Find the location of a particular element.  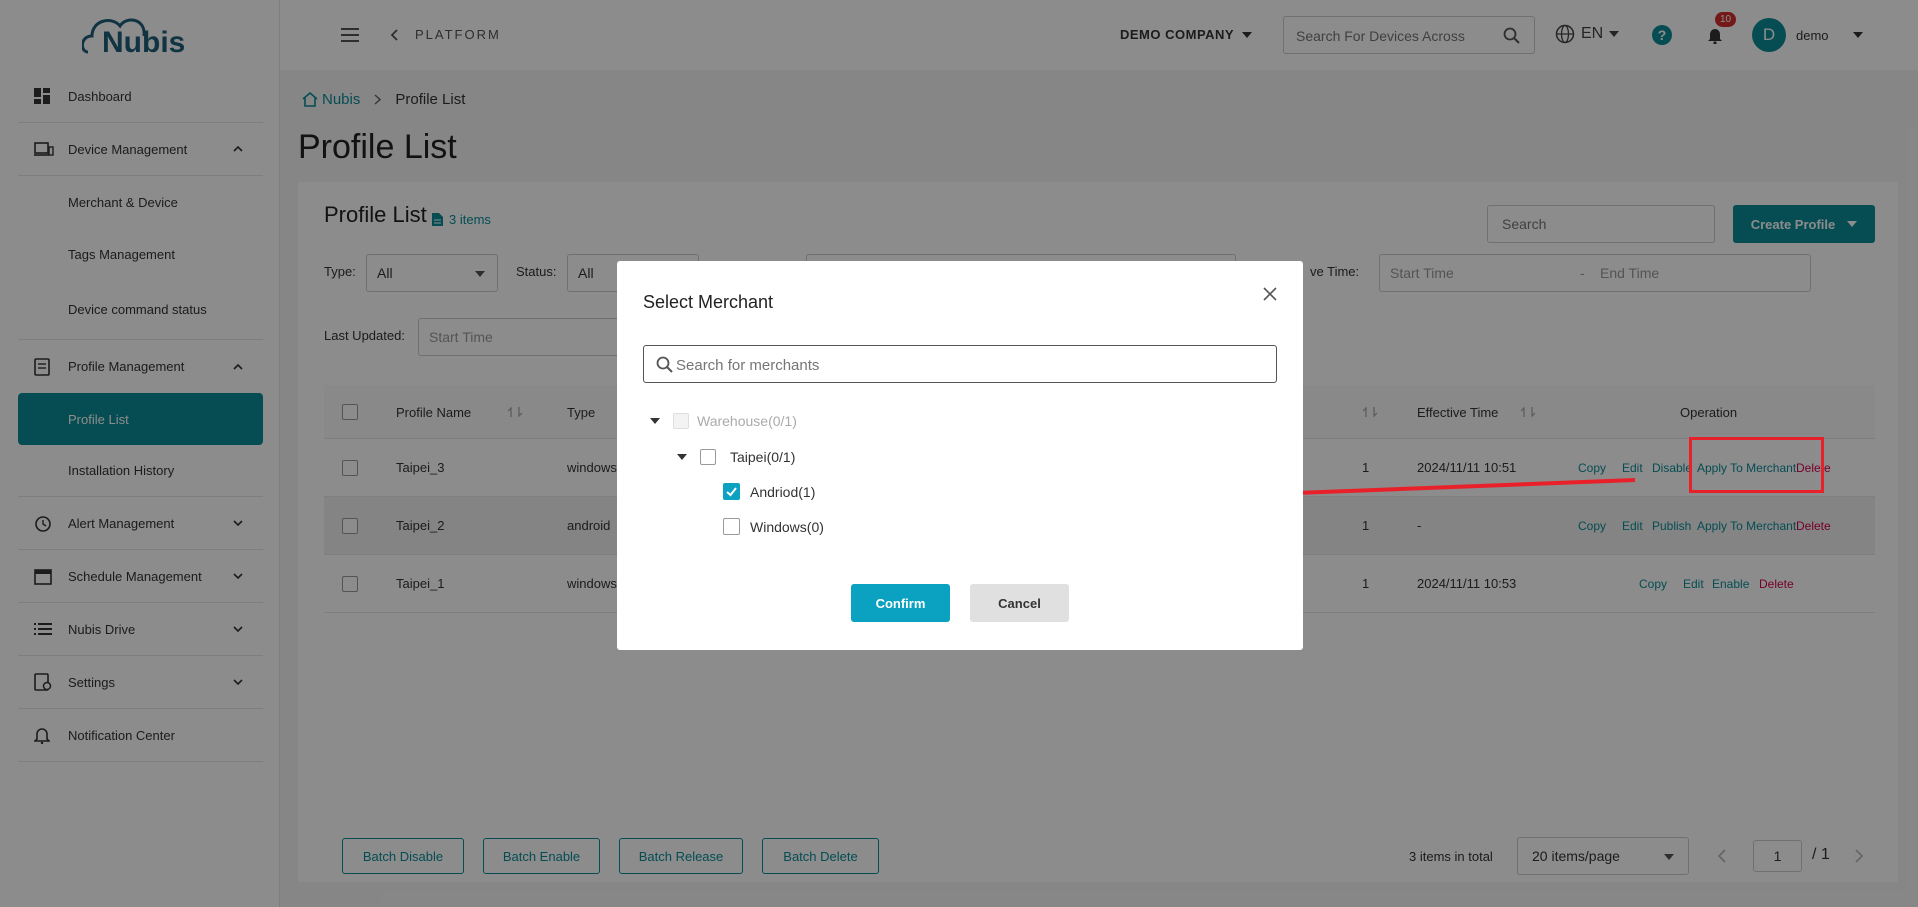

annotation-arrow-icon is located at coordinates (1450, 492).